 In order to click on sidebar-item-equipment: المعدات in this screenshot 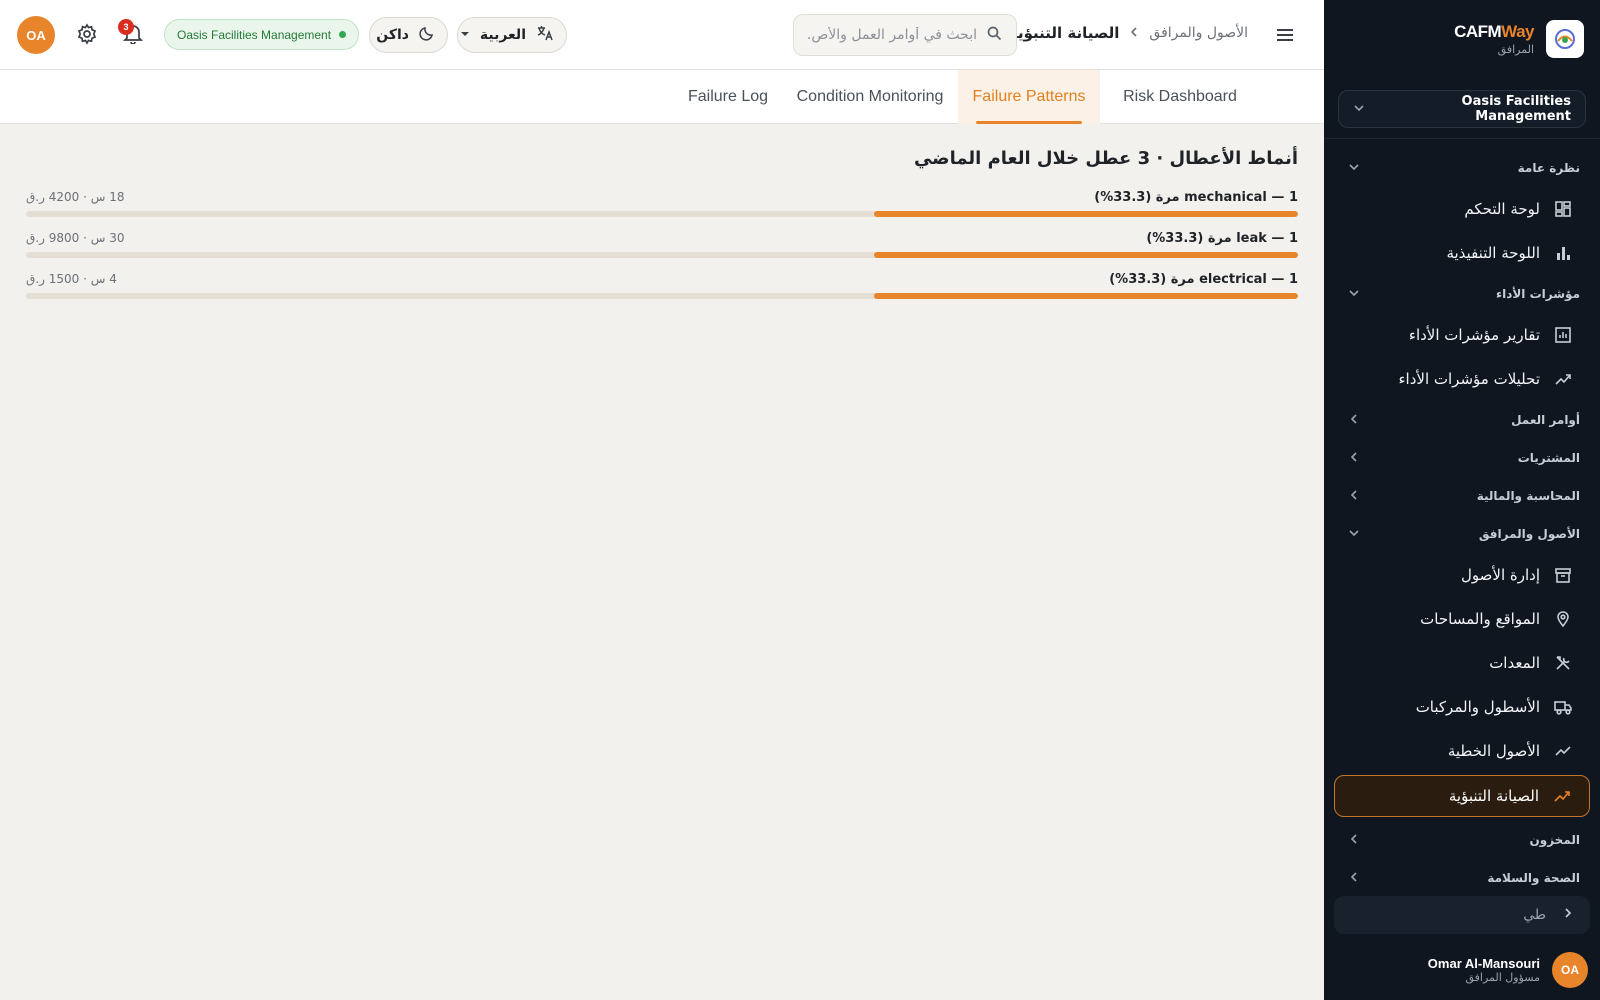, I will do `click(1462, 663)`.